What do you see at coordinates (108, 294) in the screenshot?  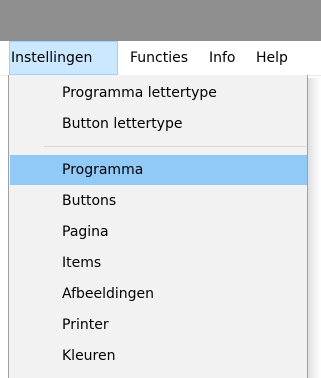 I see `menu-item-label: Afbeeldingen` at bounding box center [108, 294].